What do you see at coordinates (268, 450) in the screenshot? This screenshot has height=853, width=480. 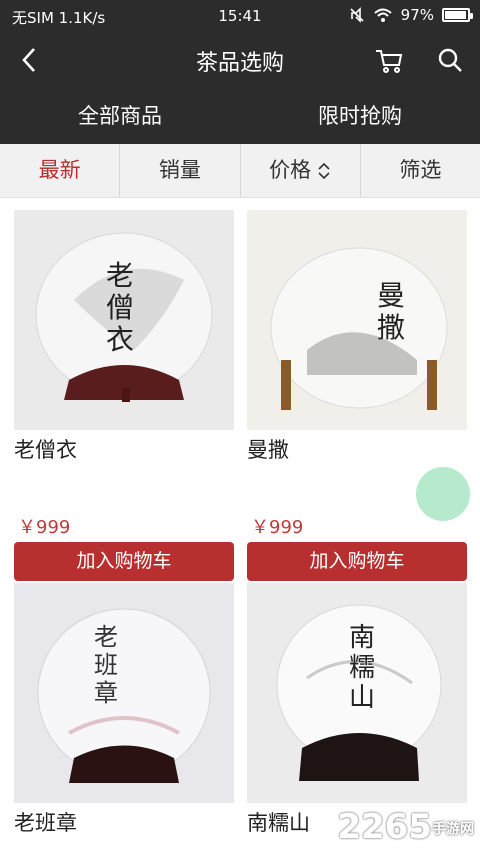 I see `product-name: 曼撒` at bounding box center [268, 450].